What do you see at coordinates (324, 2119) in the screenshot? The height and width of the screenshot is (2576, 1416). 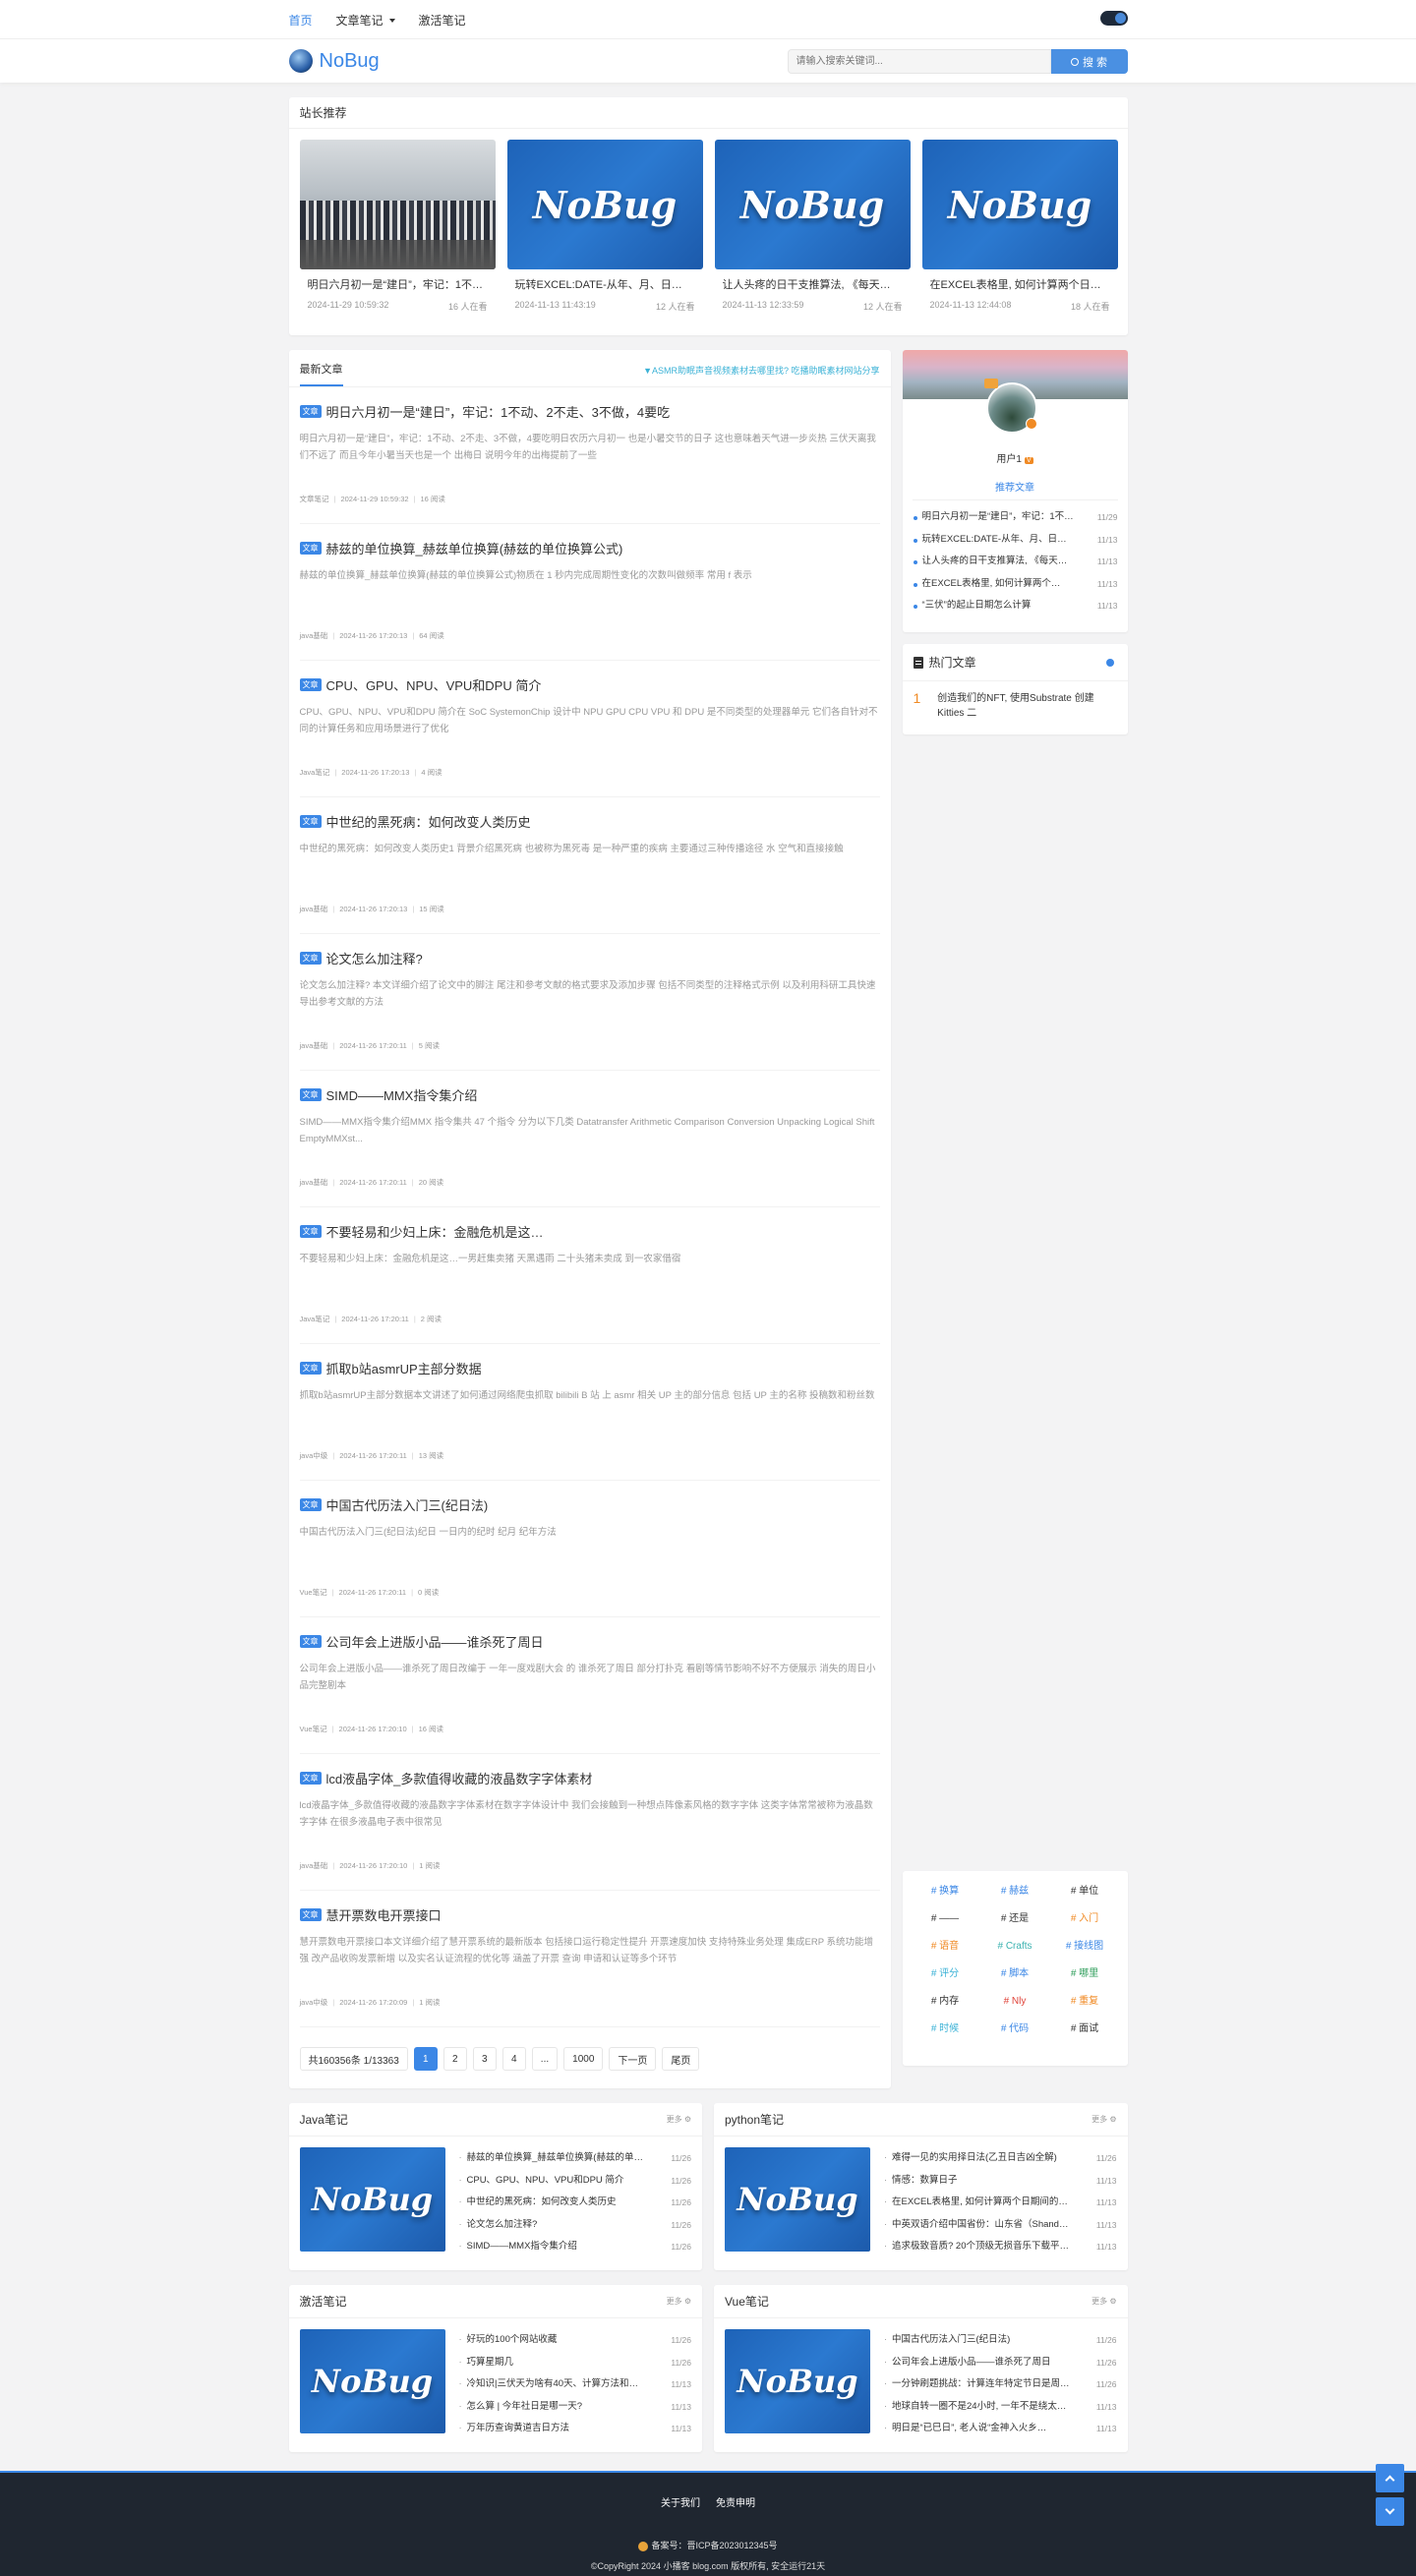 I see `category-title: Java笔记` at bounding box center [324, 2119].